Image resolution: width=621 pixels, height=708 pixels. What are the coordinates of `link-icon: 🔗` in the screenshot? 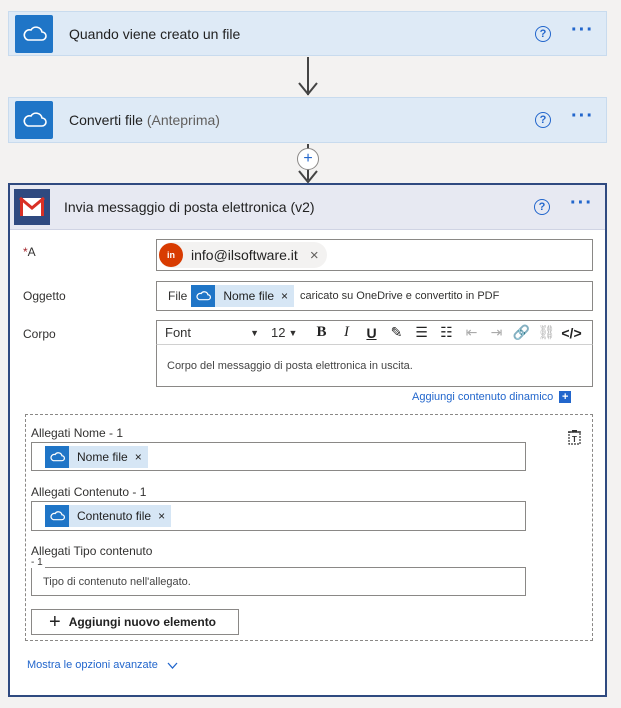 It's located at (521, 332).